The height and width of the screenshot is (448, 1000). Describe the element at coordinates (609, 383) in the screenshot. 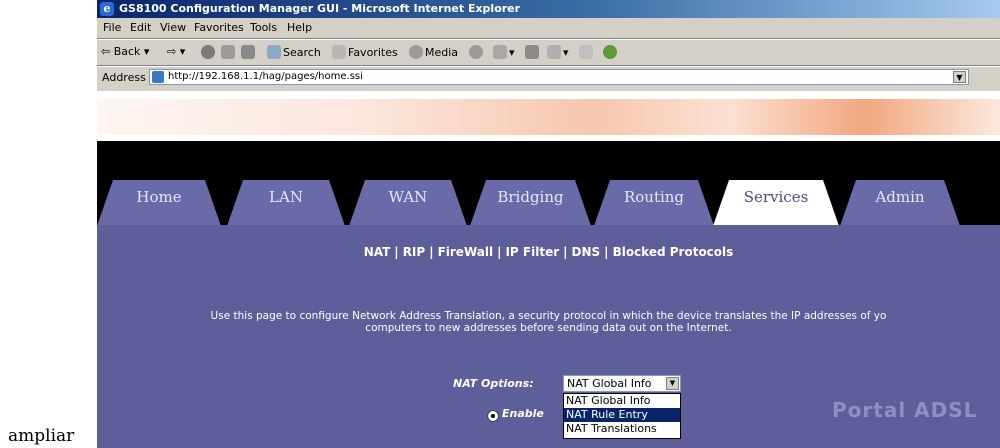

I see `nat-options-value: NAT Global Info` at that location.